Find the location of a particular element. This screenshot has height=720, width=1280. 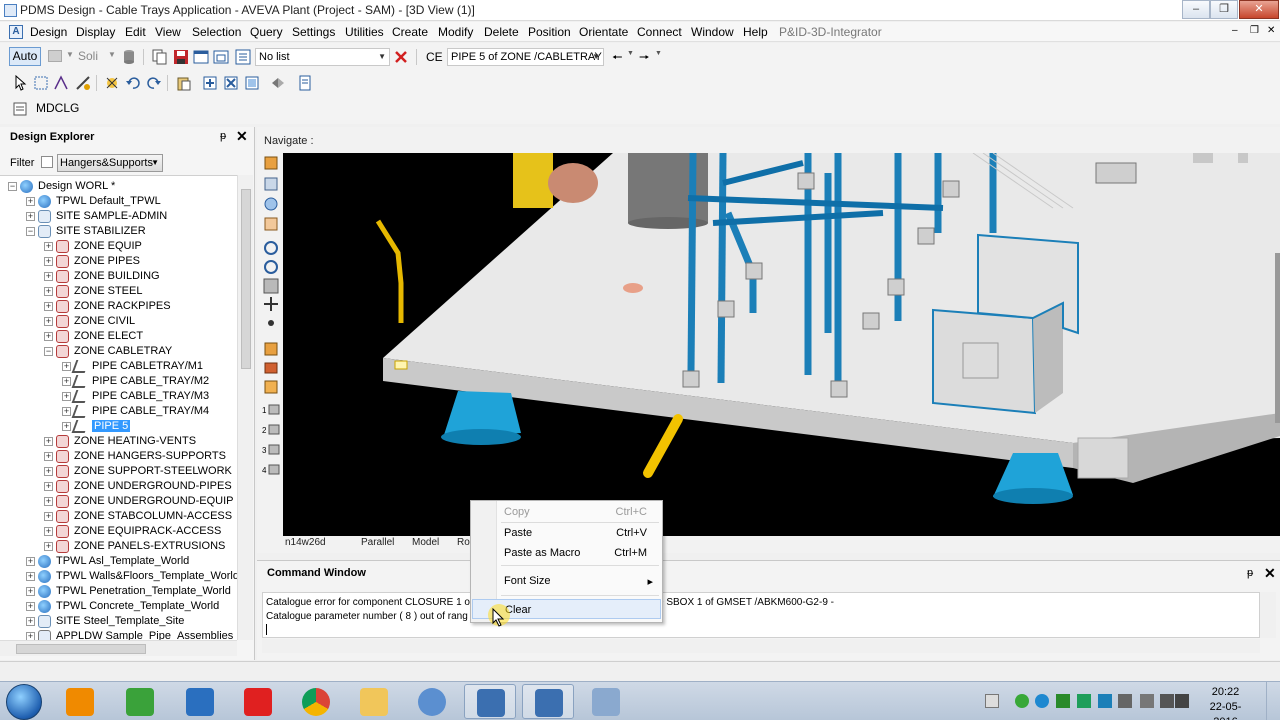

tree-item: + ZONE RACKPIPES is located at coordinates (118, 306).